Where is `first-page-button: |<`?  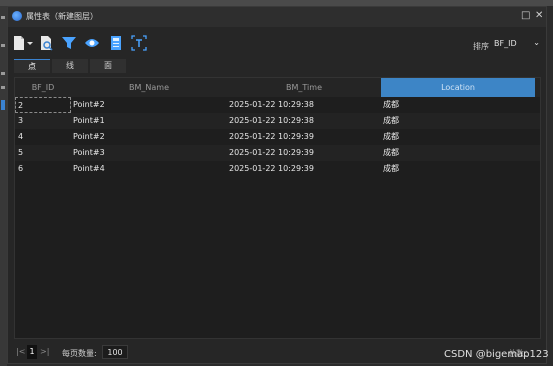 first-page-button: |< is located at coordinates (20, 352).